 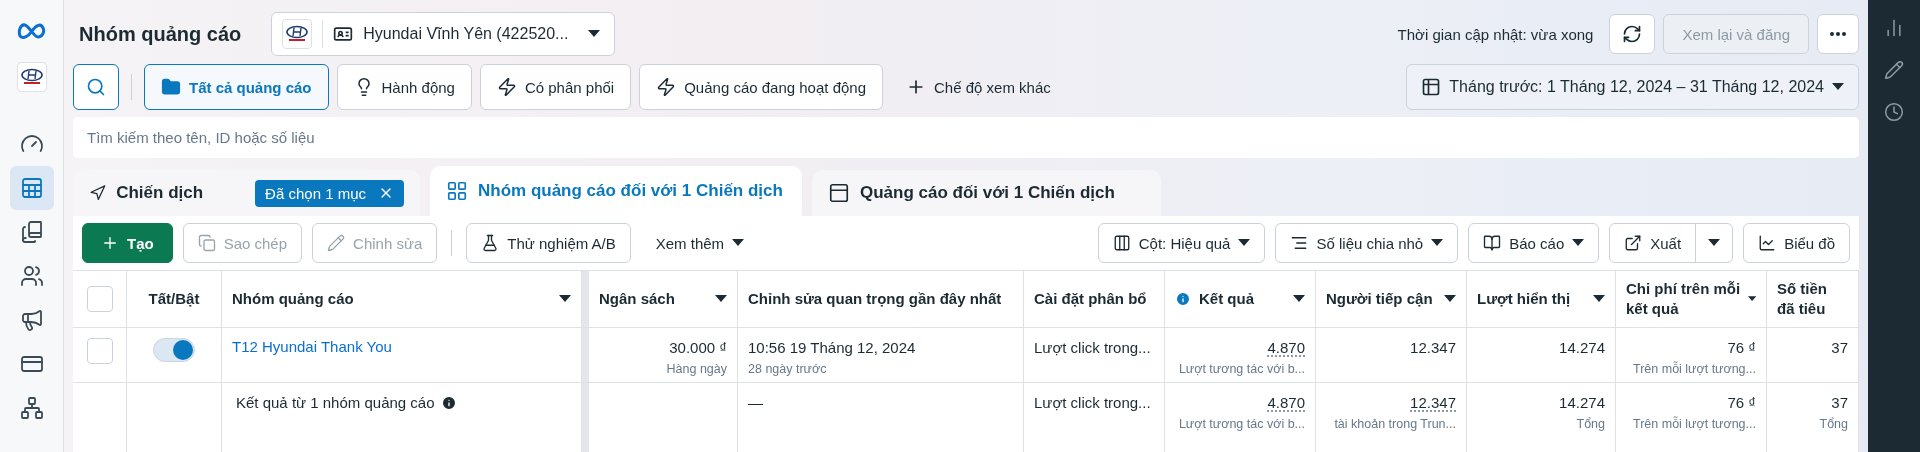 I want to click on toolbar-button: Thử nghiệm A/B, so click(x=548, y=243).